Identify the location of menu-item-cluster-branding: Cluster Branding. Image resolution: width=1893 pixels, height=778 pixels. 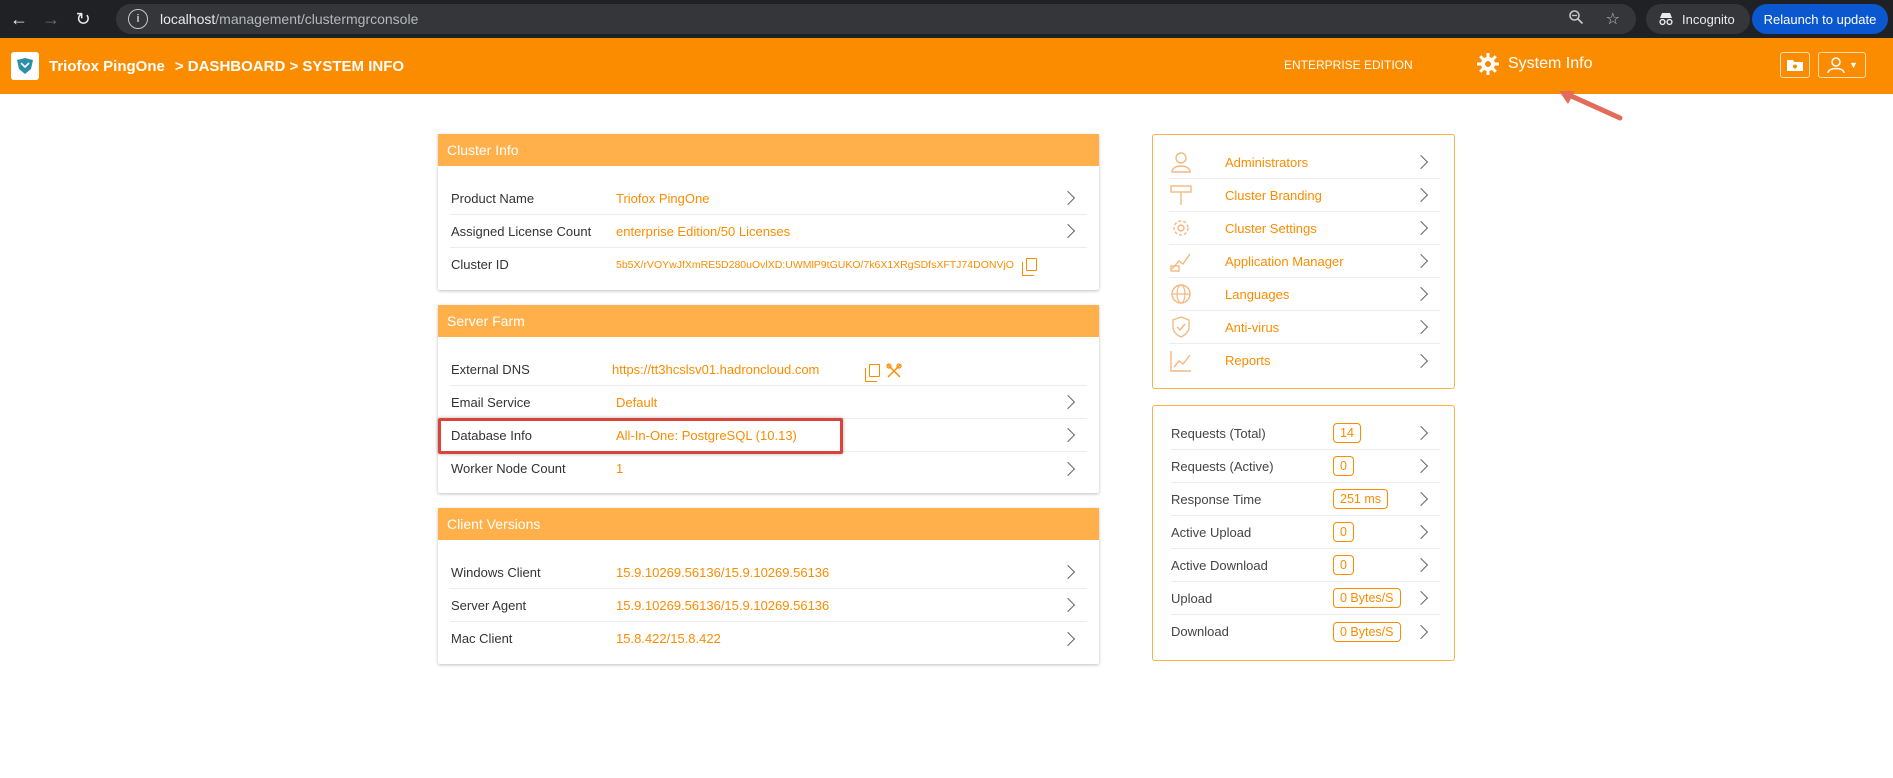
(1304, 195).